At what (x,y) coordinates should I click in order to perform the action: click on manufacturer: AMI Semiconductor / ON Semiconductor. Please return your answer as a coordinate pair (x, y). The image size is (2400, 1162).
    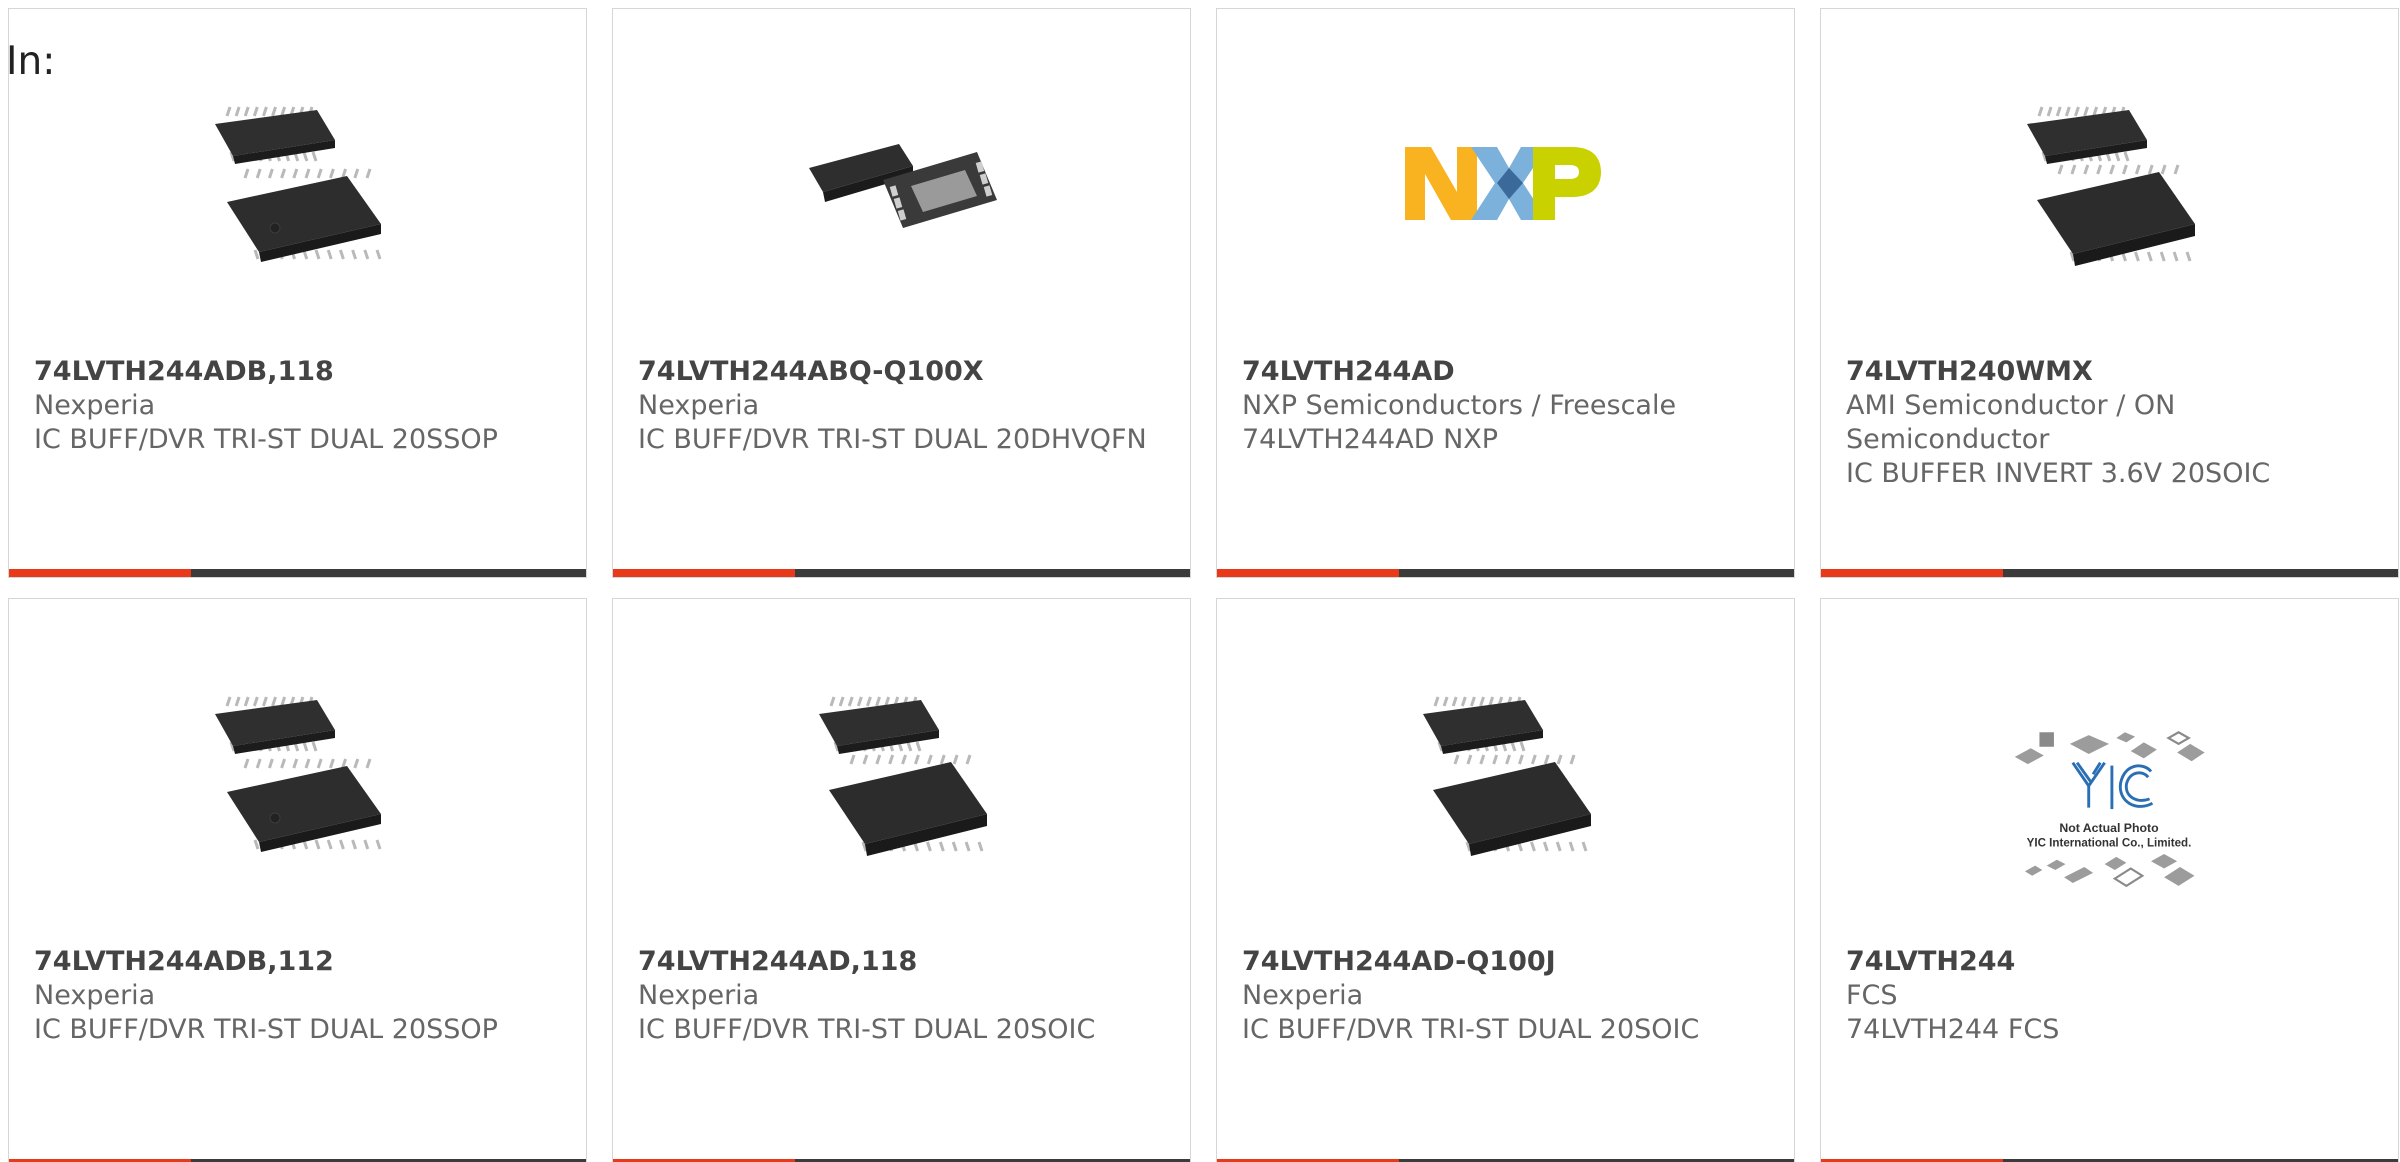
    Looking at the image, I should click on (2011, 422).